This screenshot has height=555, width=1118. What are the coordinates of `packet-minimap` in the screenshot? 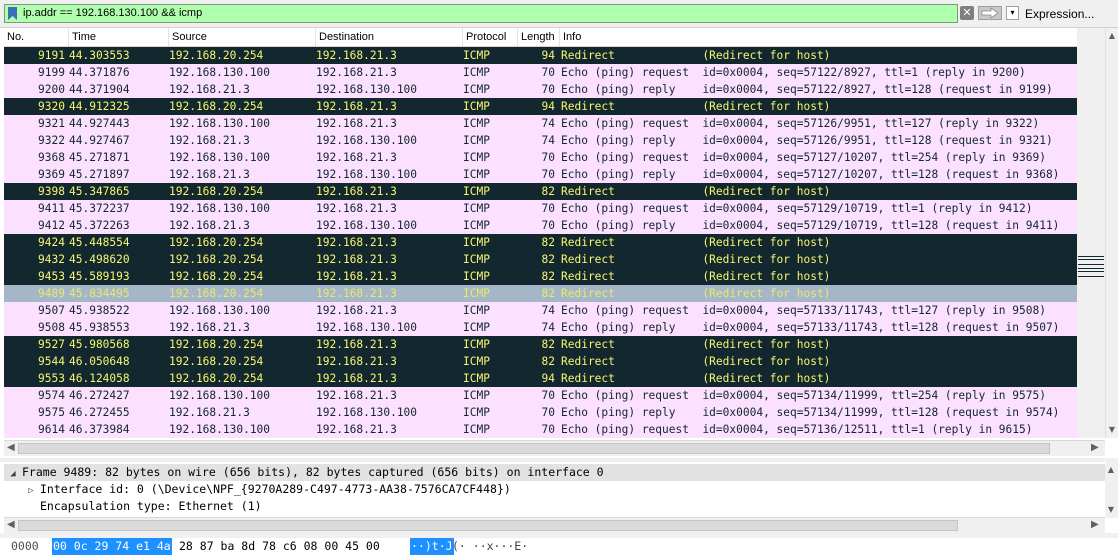 It's located at (1091, 233).